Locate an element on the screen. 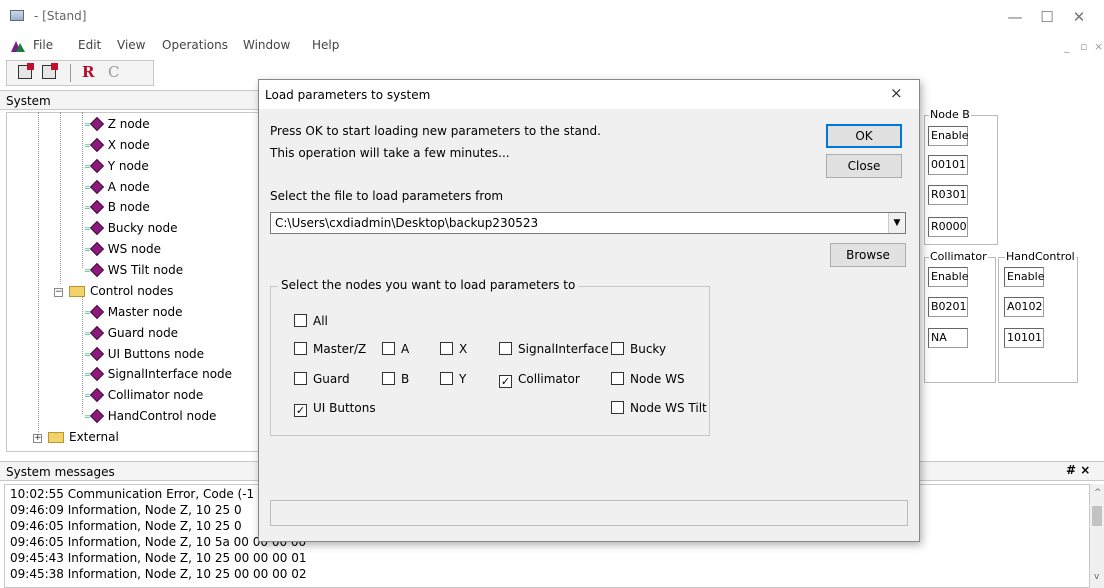  maximize-icon: ☐ is located at coordinates (1047, 17).